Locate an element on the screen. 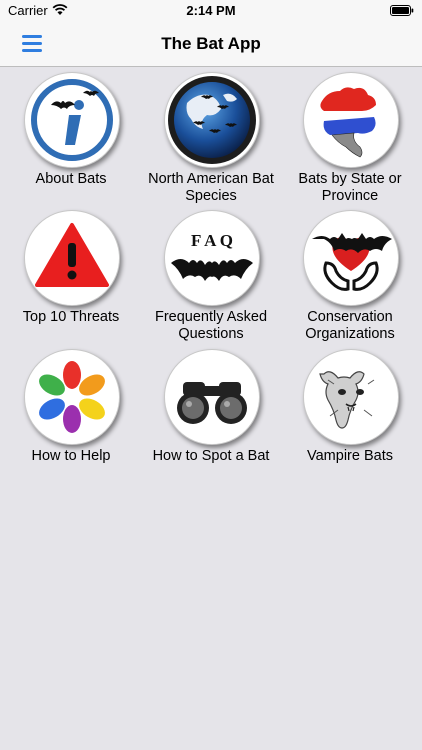 This screenshot has height=750, width=422. battery-icon is located at coordinates (402, 10).